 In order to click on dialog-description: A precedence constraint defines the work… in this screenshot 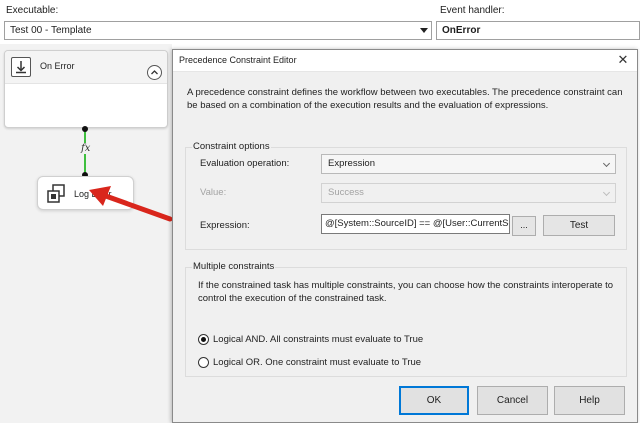, I will do `click(405, 99)`.